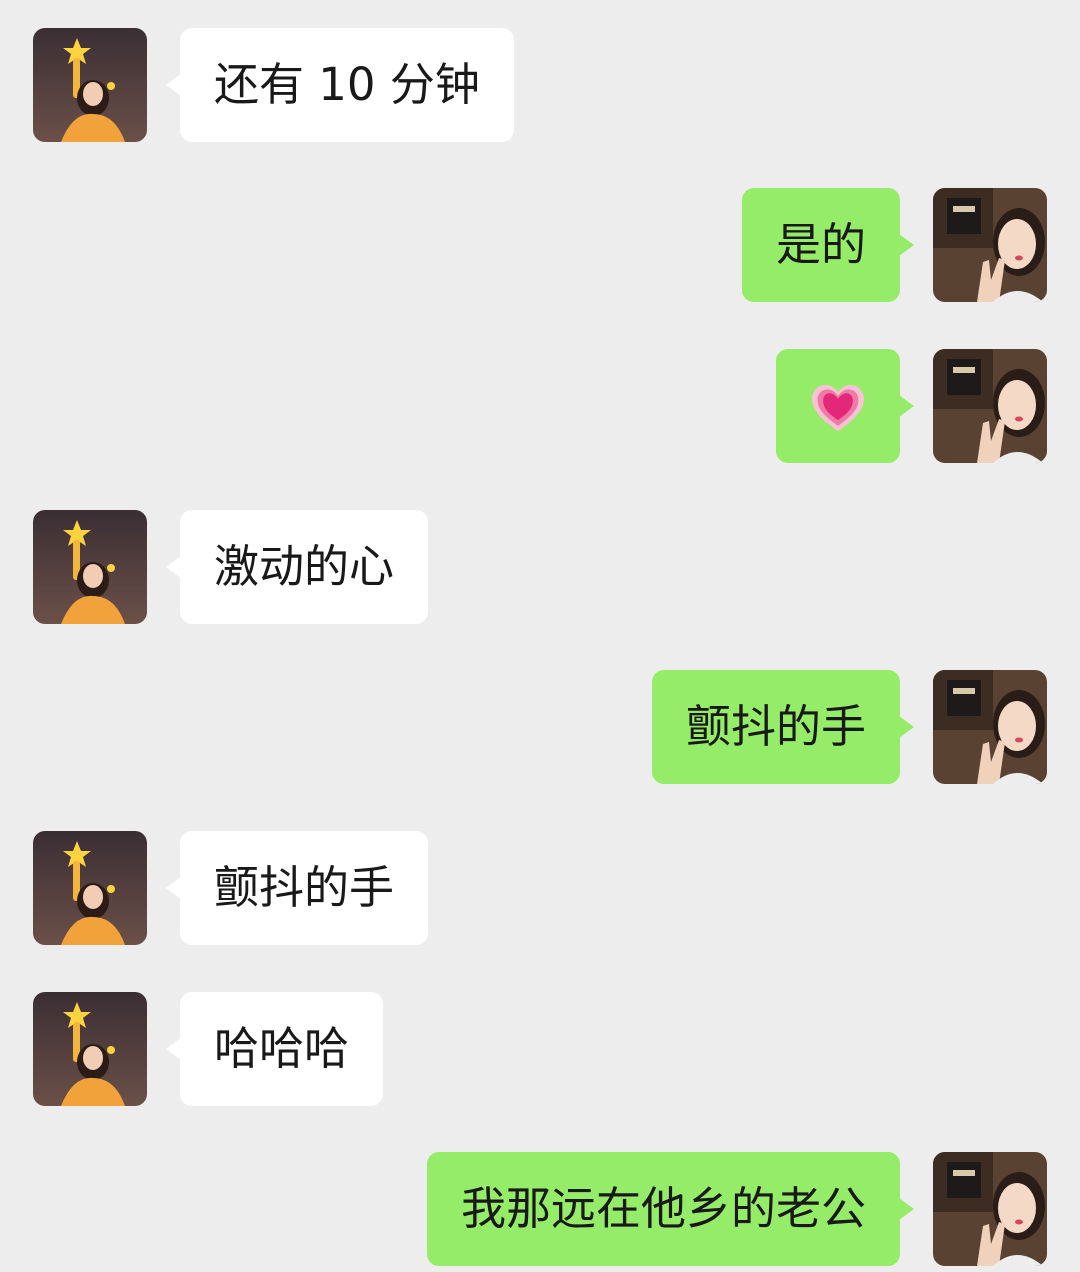 This screenshot has width=1080, height=1272. I want to click on message-row: 还有 10 分钟, so click(540, 85).